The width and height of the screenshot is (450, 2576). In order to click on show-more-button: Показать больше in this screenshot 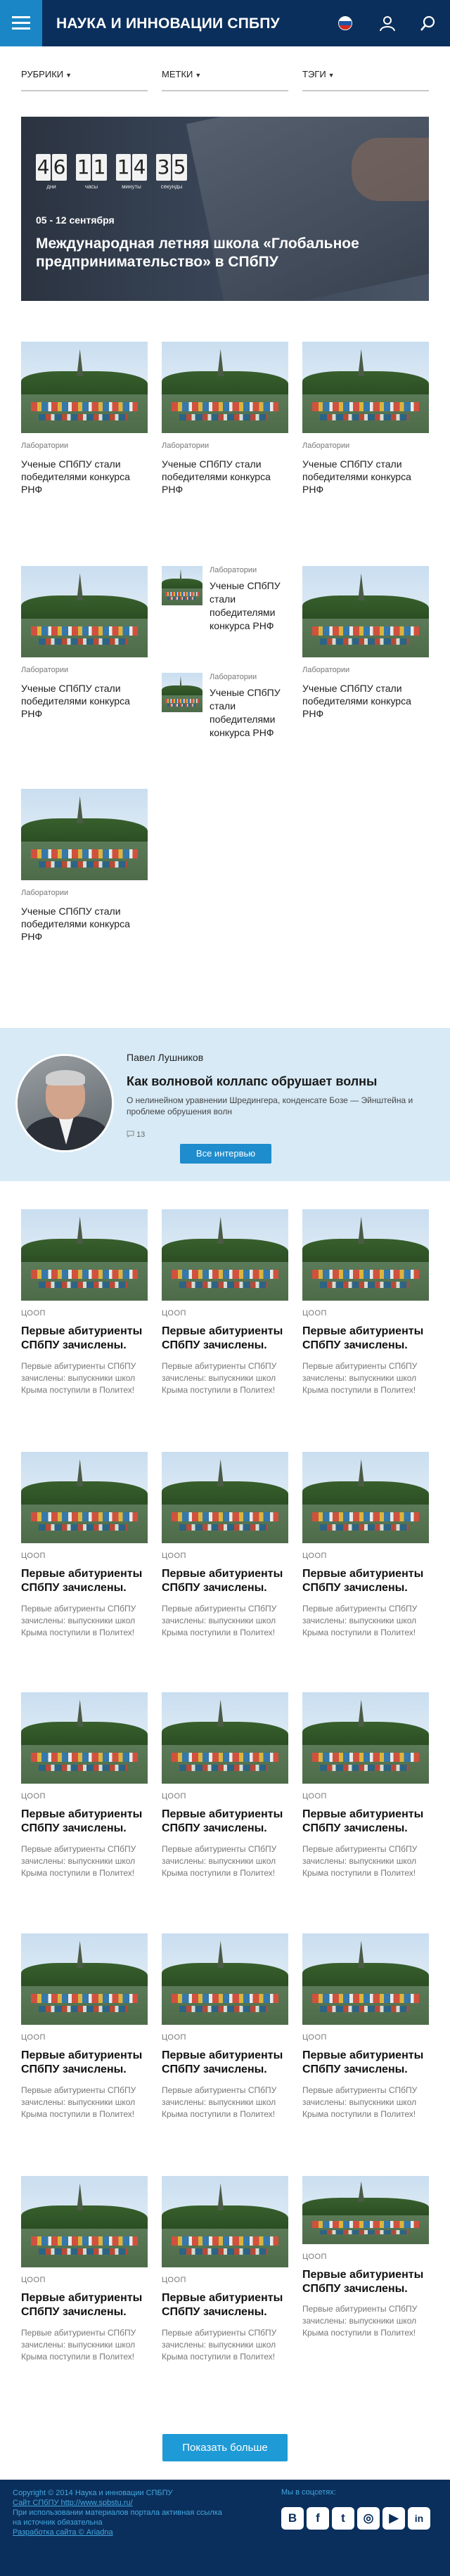, I will do `click(225, 2447)`.